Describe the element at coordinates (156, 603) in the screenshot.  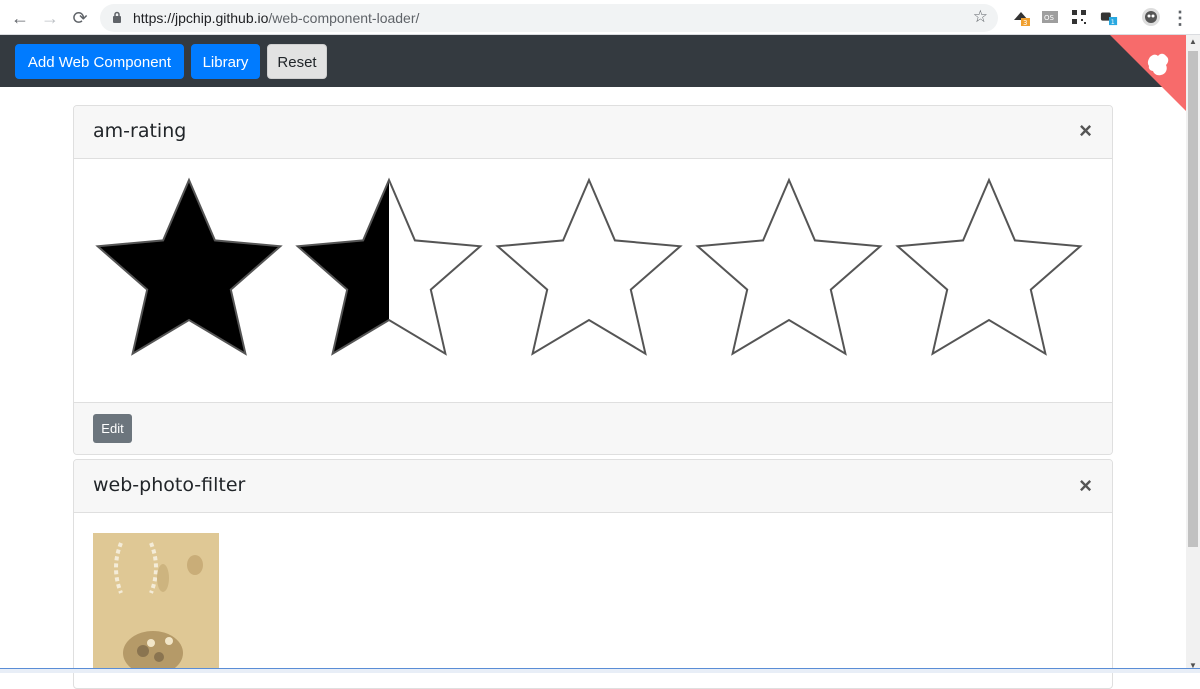
I see `filtered-photo-image` at that location.